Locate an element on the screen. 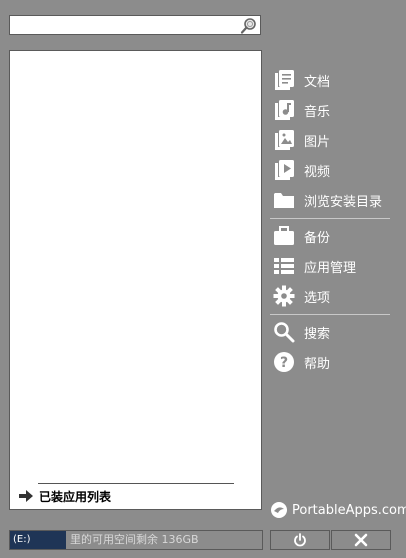 This screenshot has width=406, height=558. menu-item-pictures: 图片 is located at coordinates (330, 140).